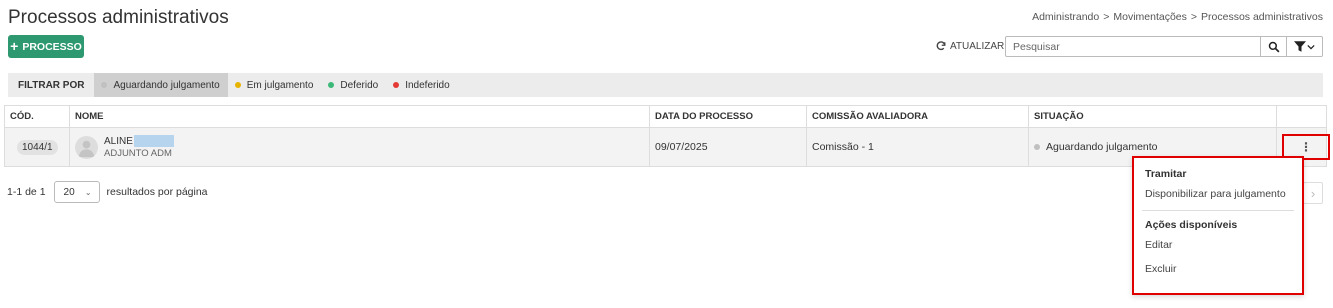 This screenshot has width=1333, height=308. Describe the element at coordinates (76, 192) in the screenshot. I see `page-size-select: 20 ⌄` at that location.